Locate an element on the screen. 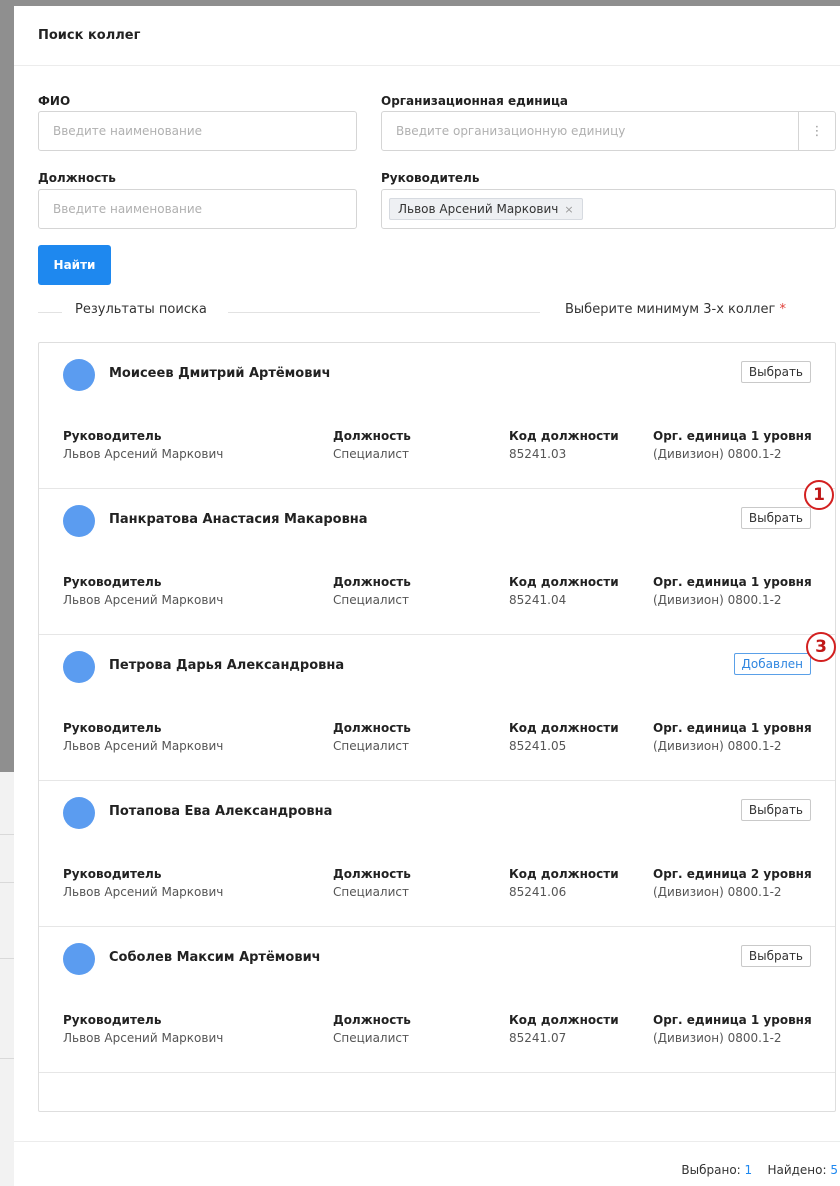  annotation-marker-1: 1 is located at coordinates (819, 495).